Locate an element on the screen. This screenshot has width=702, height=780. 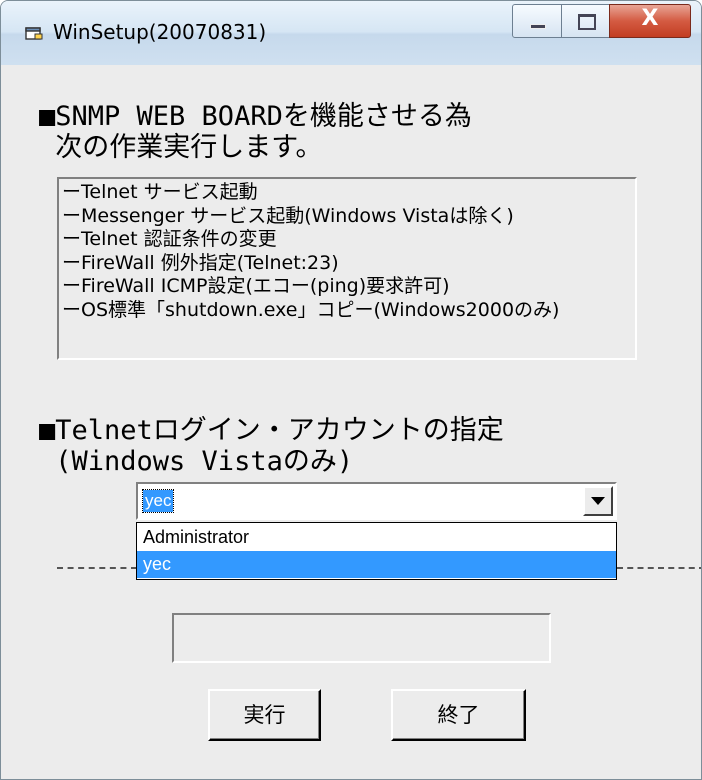
section-heading-account: ■Telnetログイン・アカウントの指定 (Windows Vistaのみ) is located at coordinates (271, 446).